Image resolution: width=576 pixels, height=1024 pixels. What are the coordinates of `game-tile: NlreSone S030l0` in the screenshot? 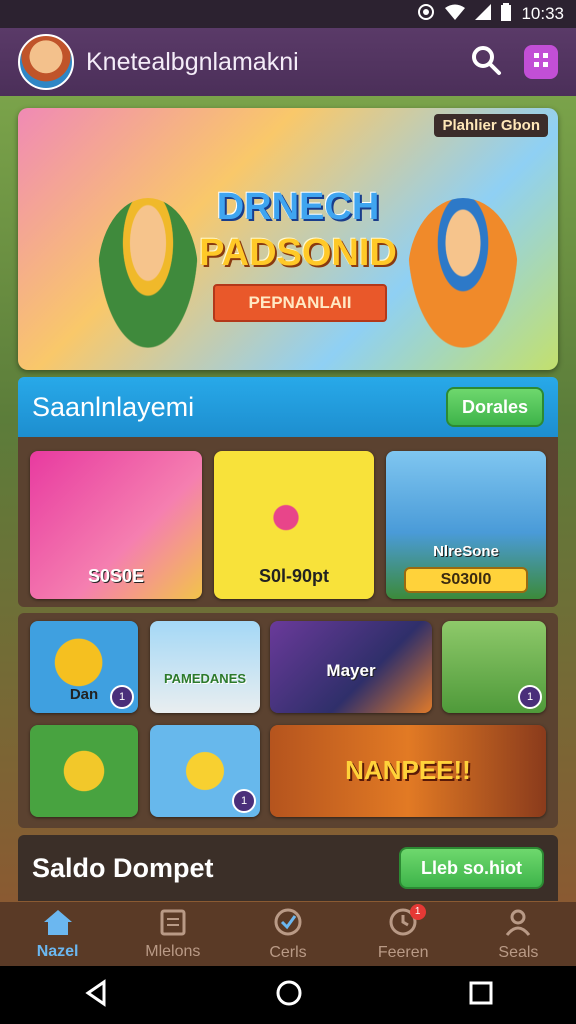 It's located at (466, 525).